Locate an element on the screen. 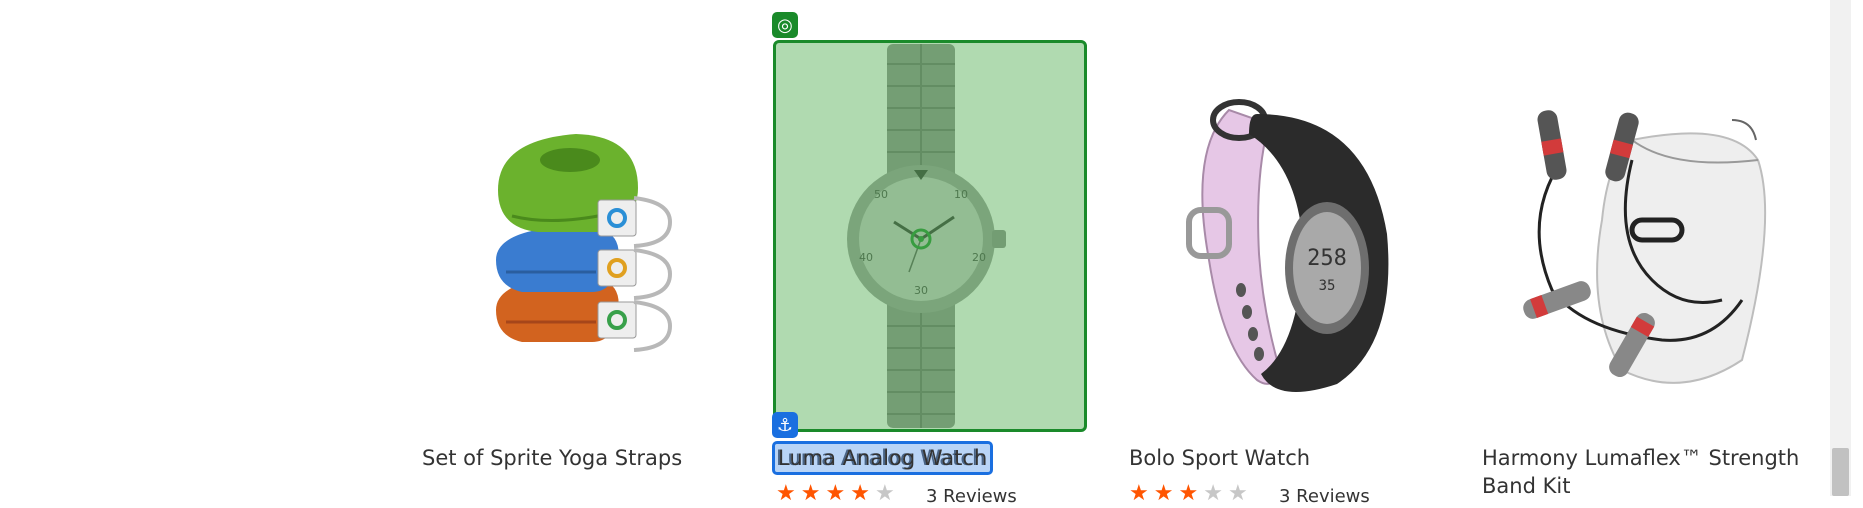 The image size is (1863, 508). scrollbar-thumb is located at coordinates (1840, 472).